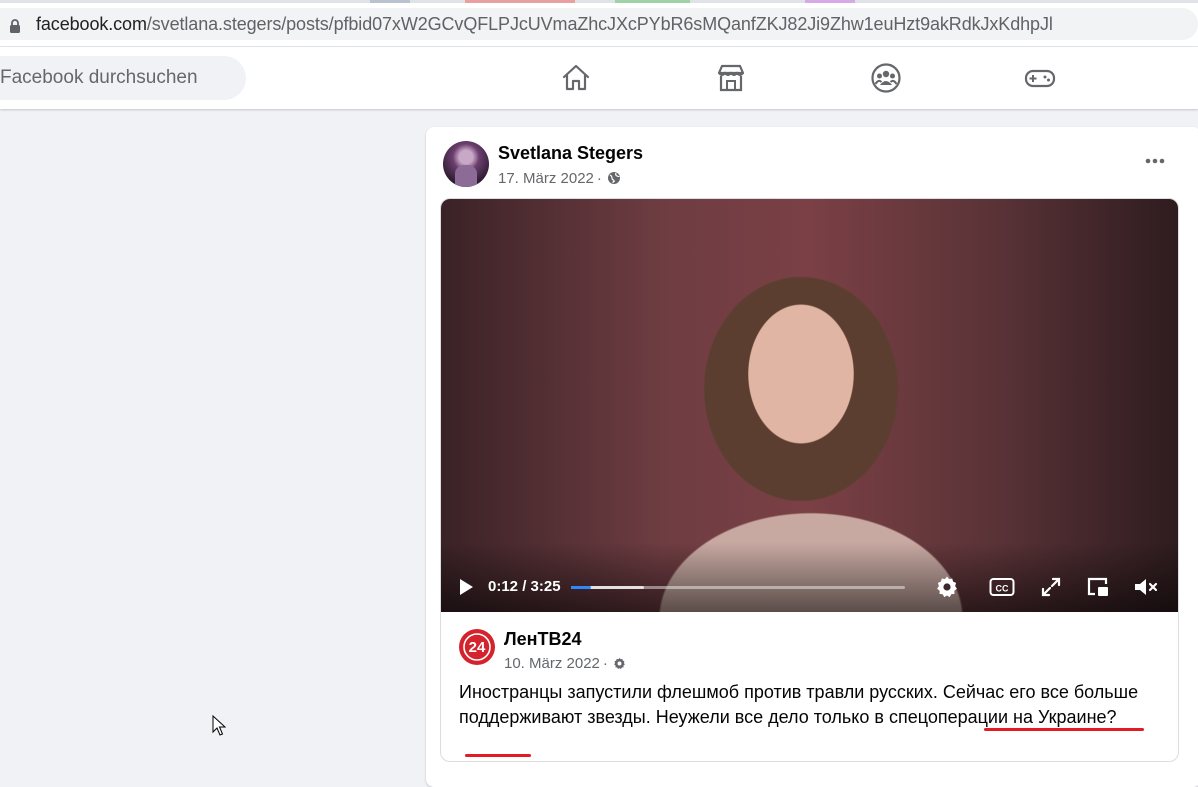 The image size is (1198, 787). Describe the element at coordinates (947, 587) in the screenshot. I see `settings-icon` at that location.